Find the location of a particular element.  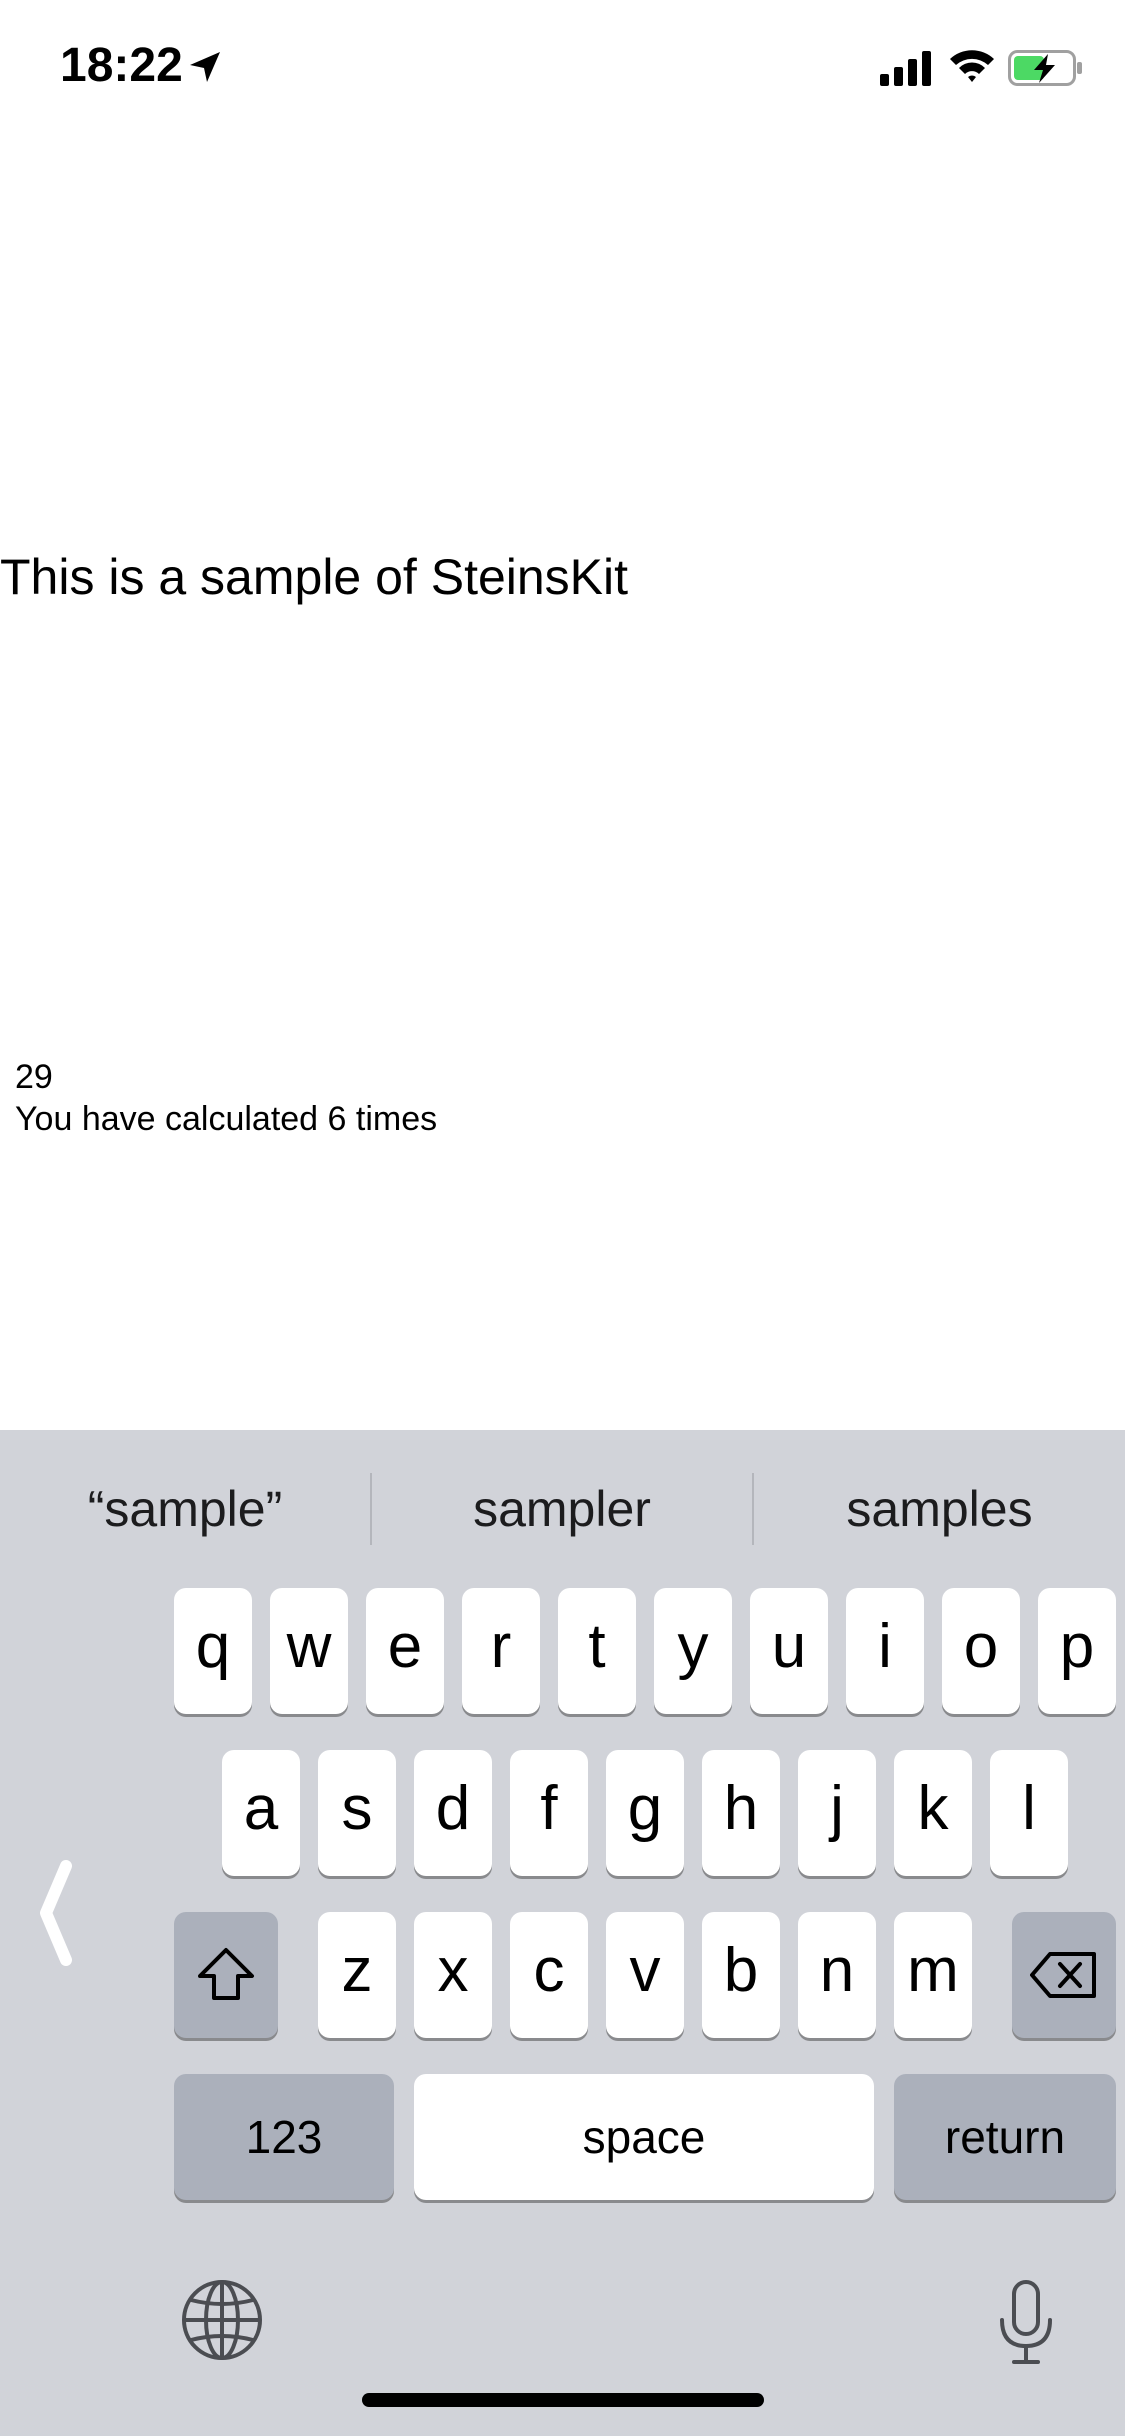

key-m: m is located at coordinates (933, 1975).